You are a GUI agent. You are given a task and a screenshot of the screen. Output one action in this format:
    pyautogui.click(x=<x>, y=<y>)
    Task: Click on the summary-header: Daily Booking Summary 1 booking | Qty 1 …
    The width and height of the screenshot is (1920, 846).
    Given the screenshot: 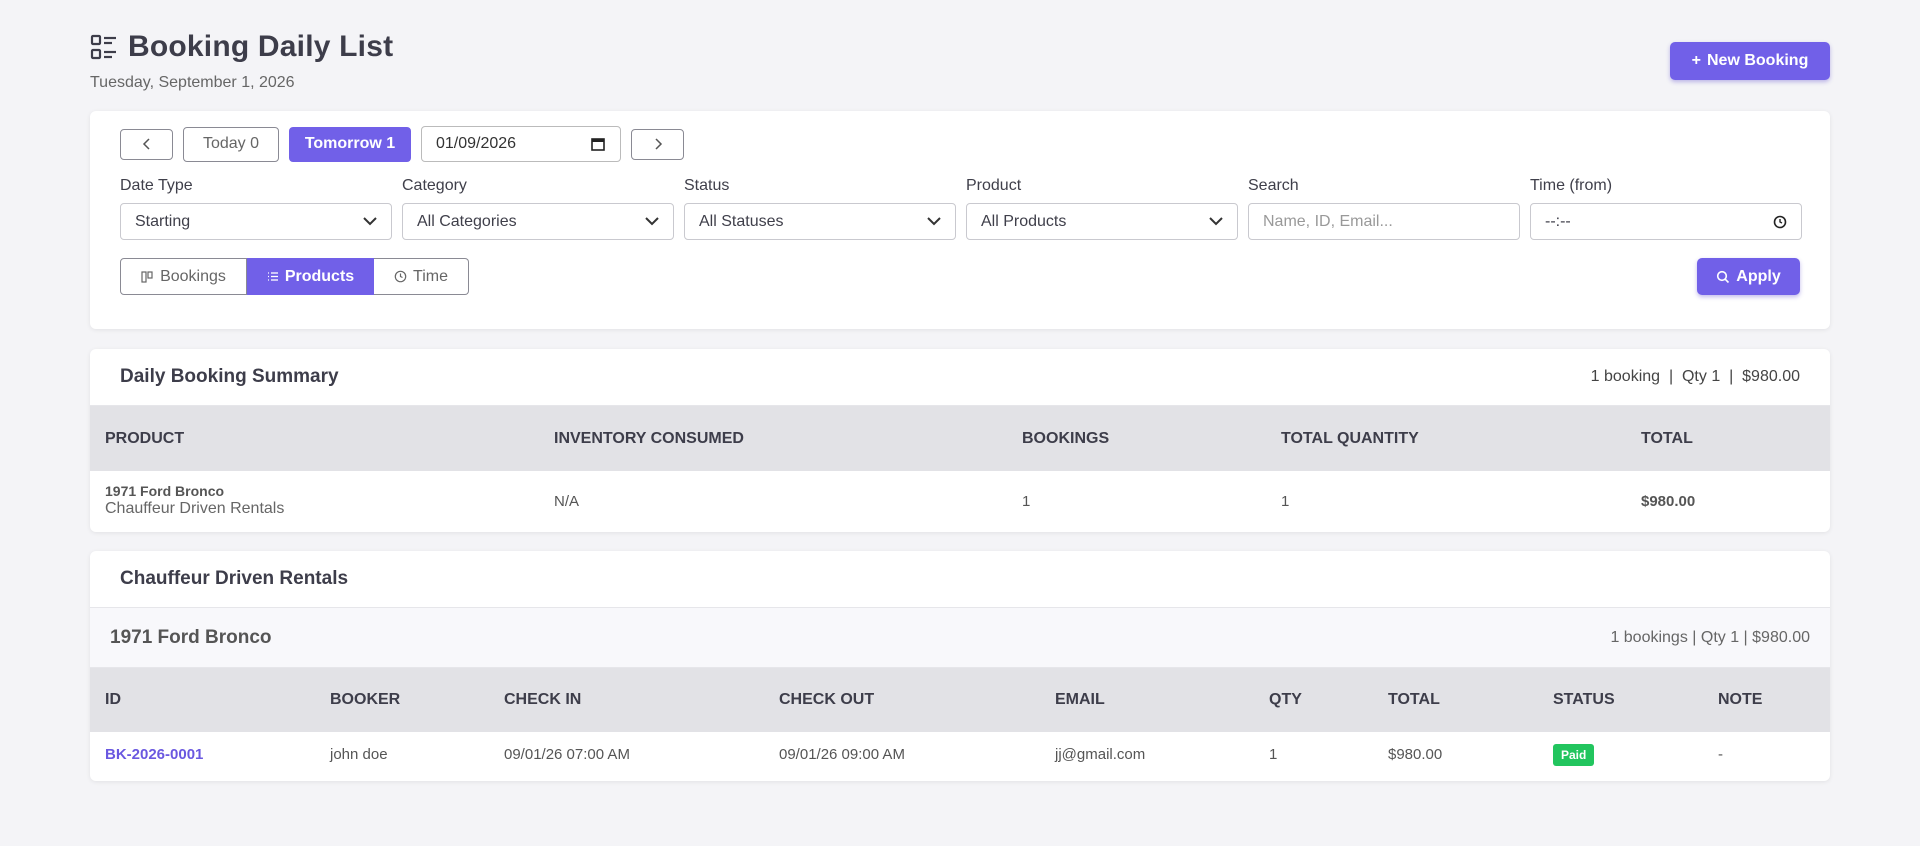 What is the action you would take?
    pyautogui.click(x=960, y=377)
    